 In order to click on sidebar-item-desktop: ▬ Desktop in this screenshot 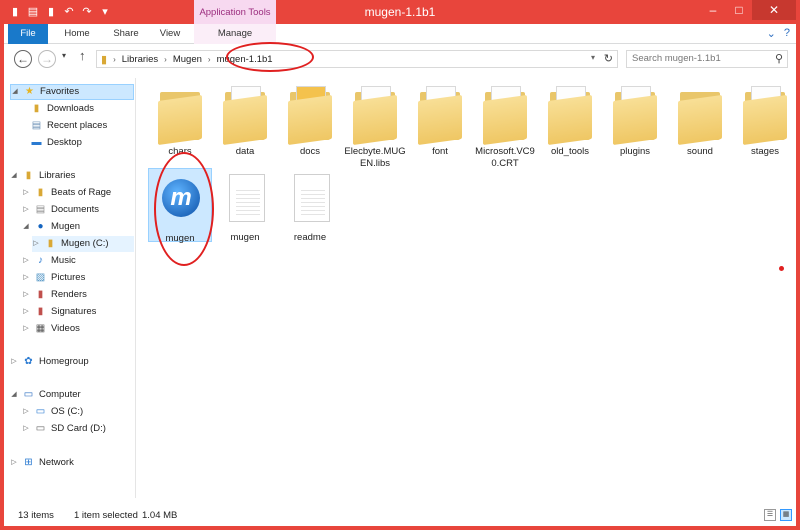, I will do `click(56, 143)`.